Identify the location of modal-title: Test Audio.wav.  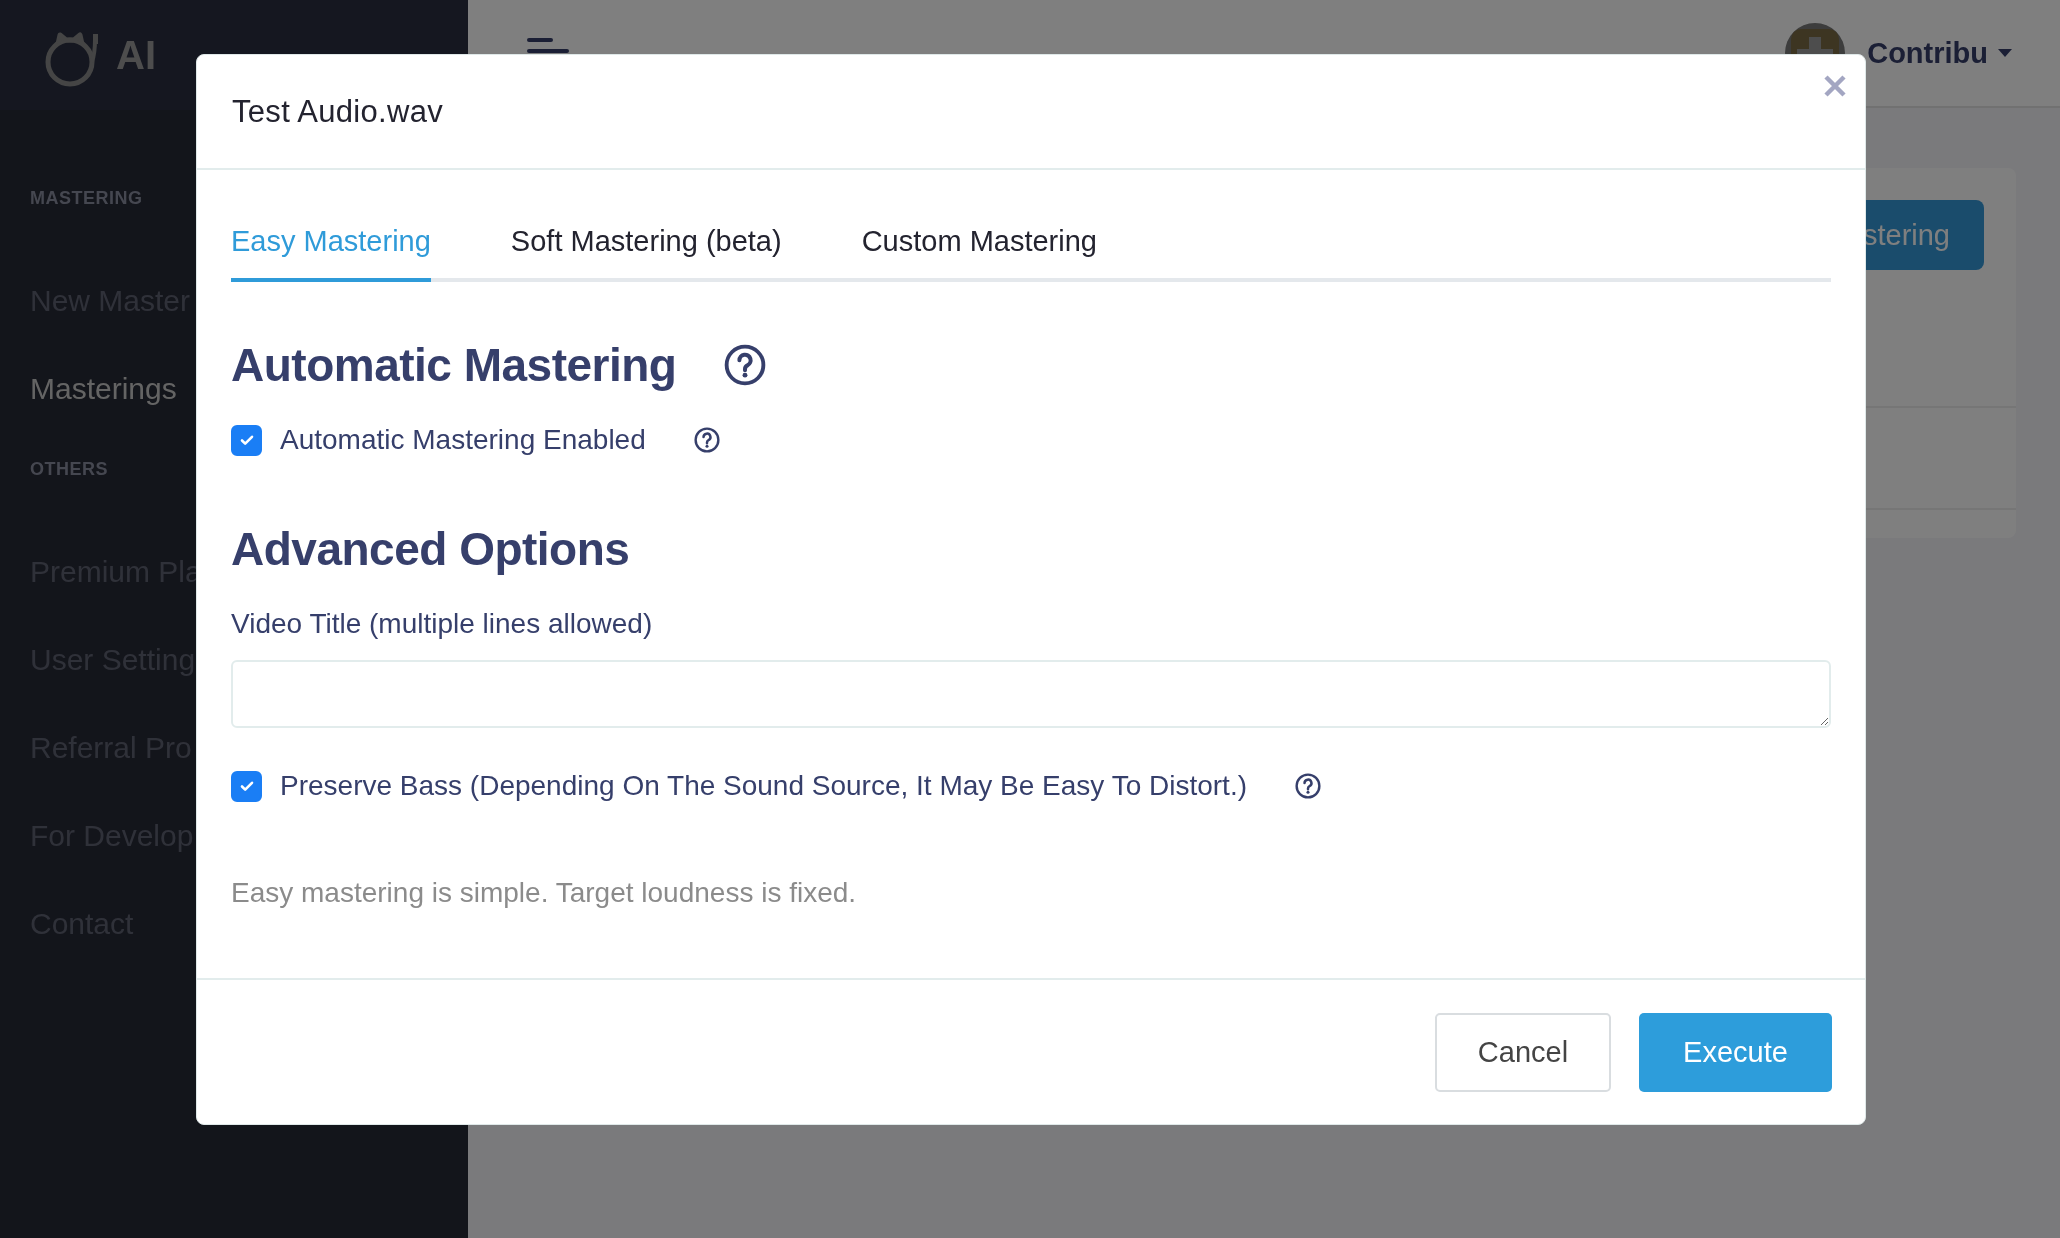
(337, 111).